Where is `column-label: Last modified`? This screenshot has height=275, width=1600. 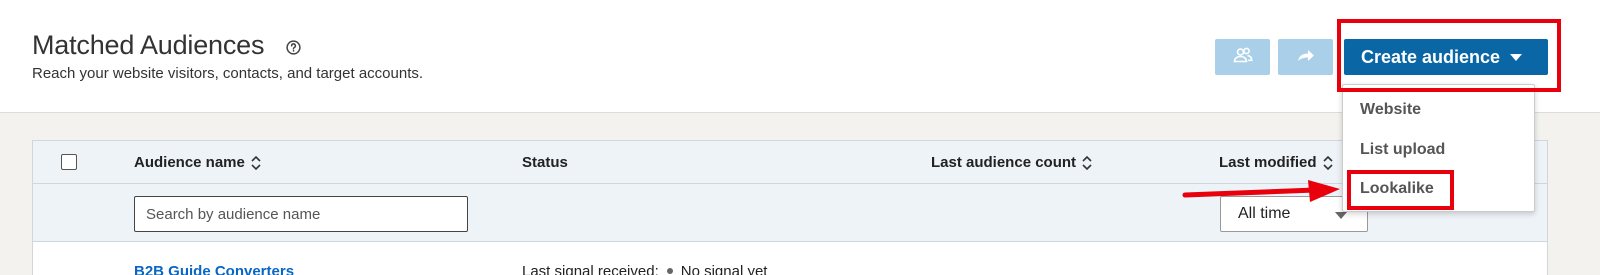 column-label: Last modified is located at coordinates (1268, 162).